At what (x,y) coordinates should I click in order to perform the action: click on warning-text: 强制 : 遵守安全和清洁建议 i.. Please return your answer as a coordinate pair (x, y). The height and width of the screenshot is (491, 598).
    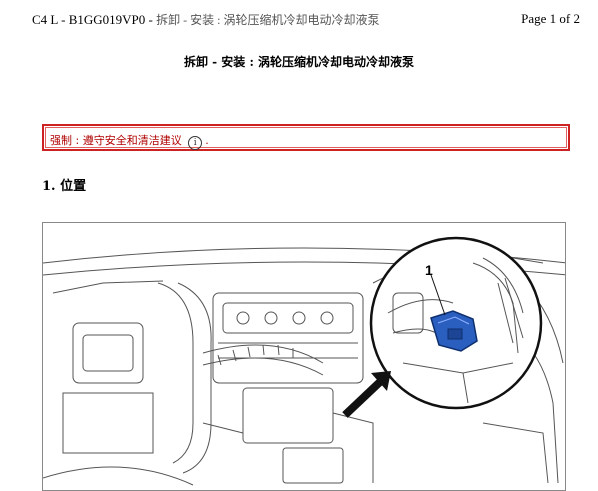
    Looking at the image, I should click on (129, 141).